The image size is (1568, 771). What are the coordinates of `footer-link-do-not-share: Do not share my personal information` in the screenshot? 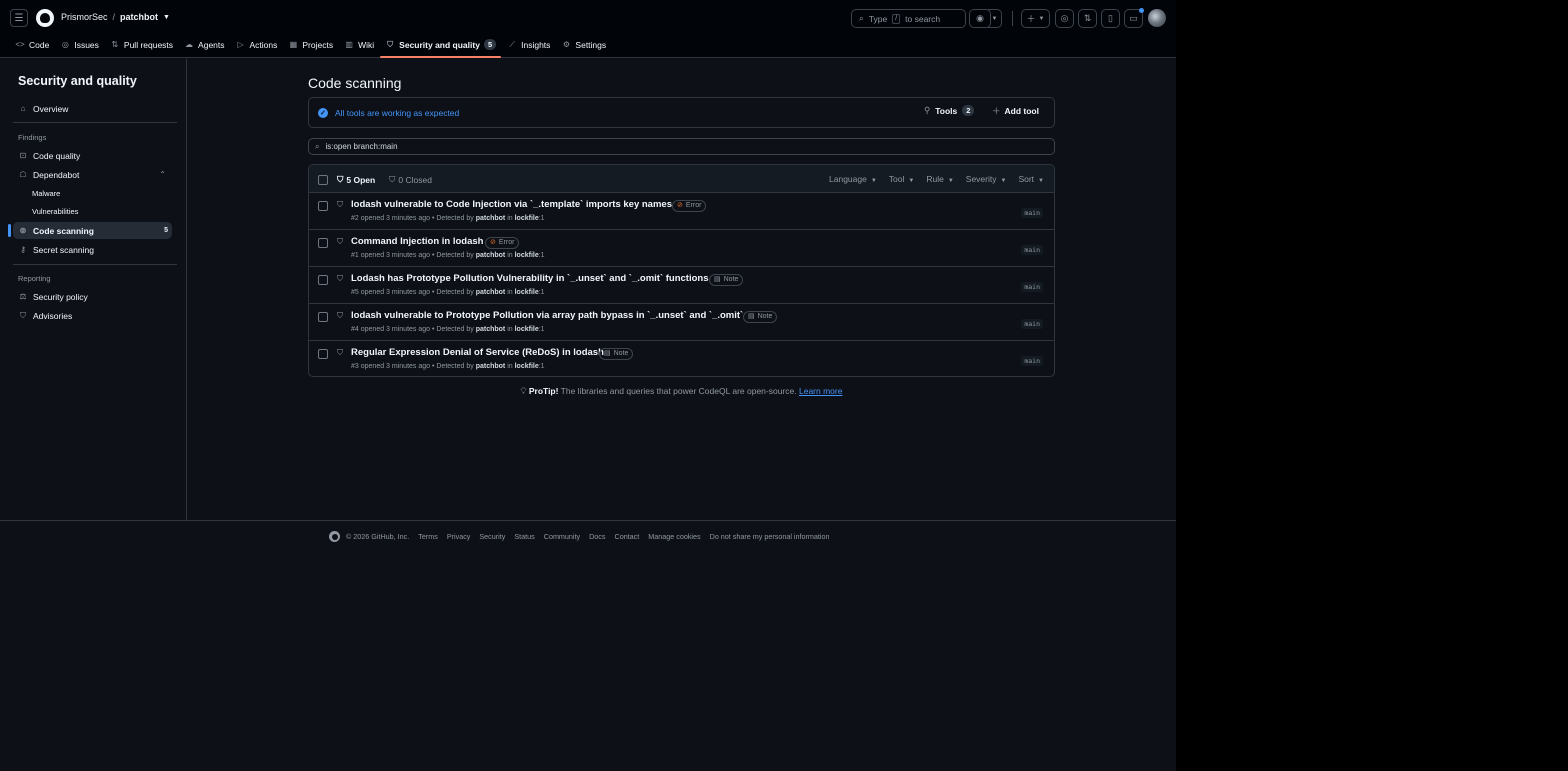 It's located at (770, 536).